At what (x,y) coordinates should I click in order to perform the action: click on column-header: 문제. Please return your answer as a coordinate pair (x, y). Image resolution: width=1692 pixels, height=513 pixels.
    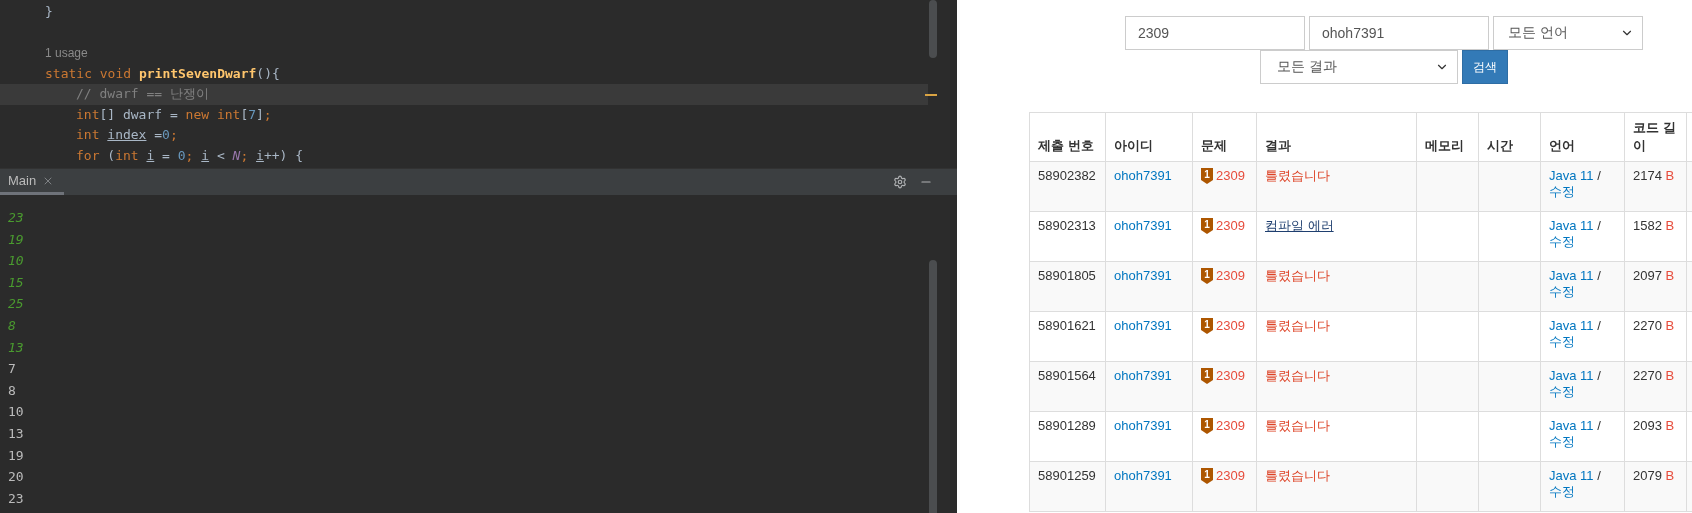
    Looking at the image, I should click on (1224, 137).